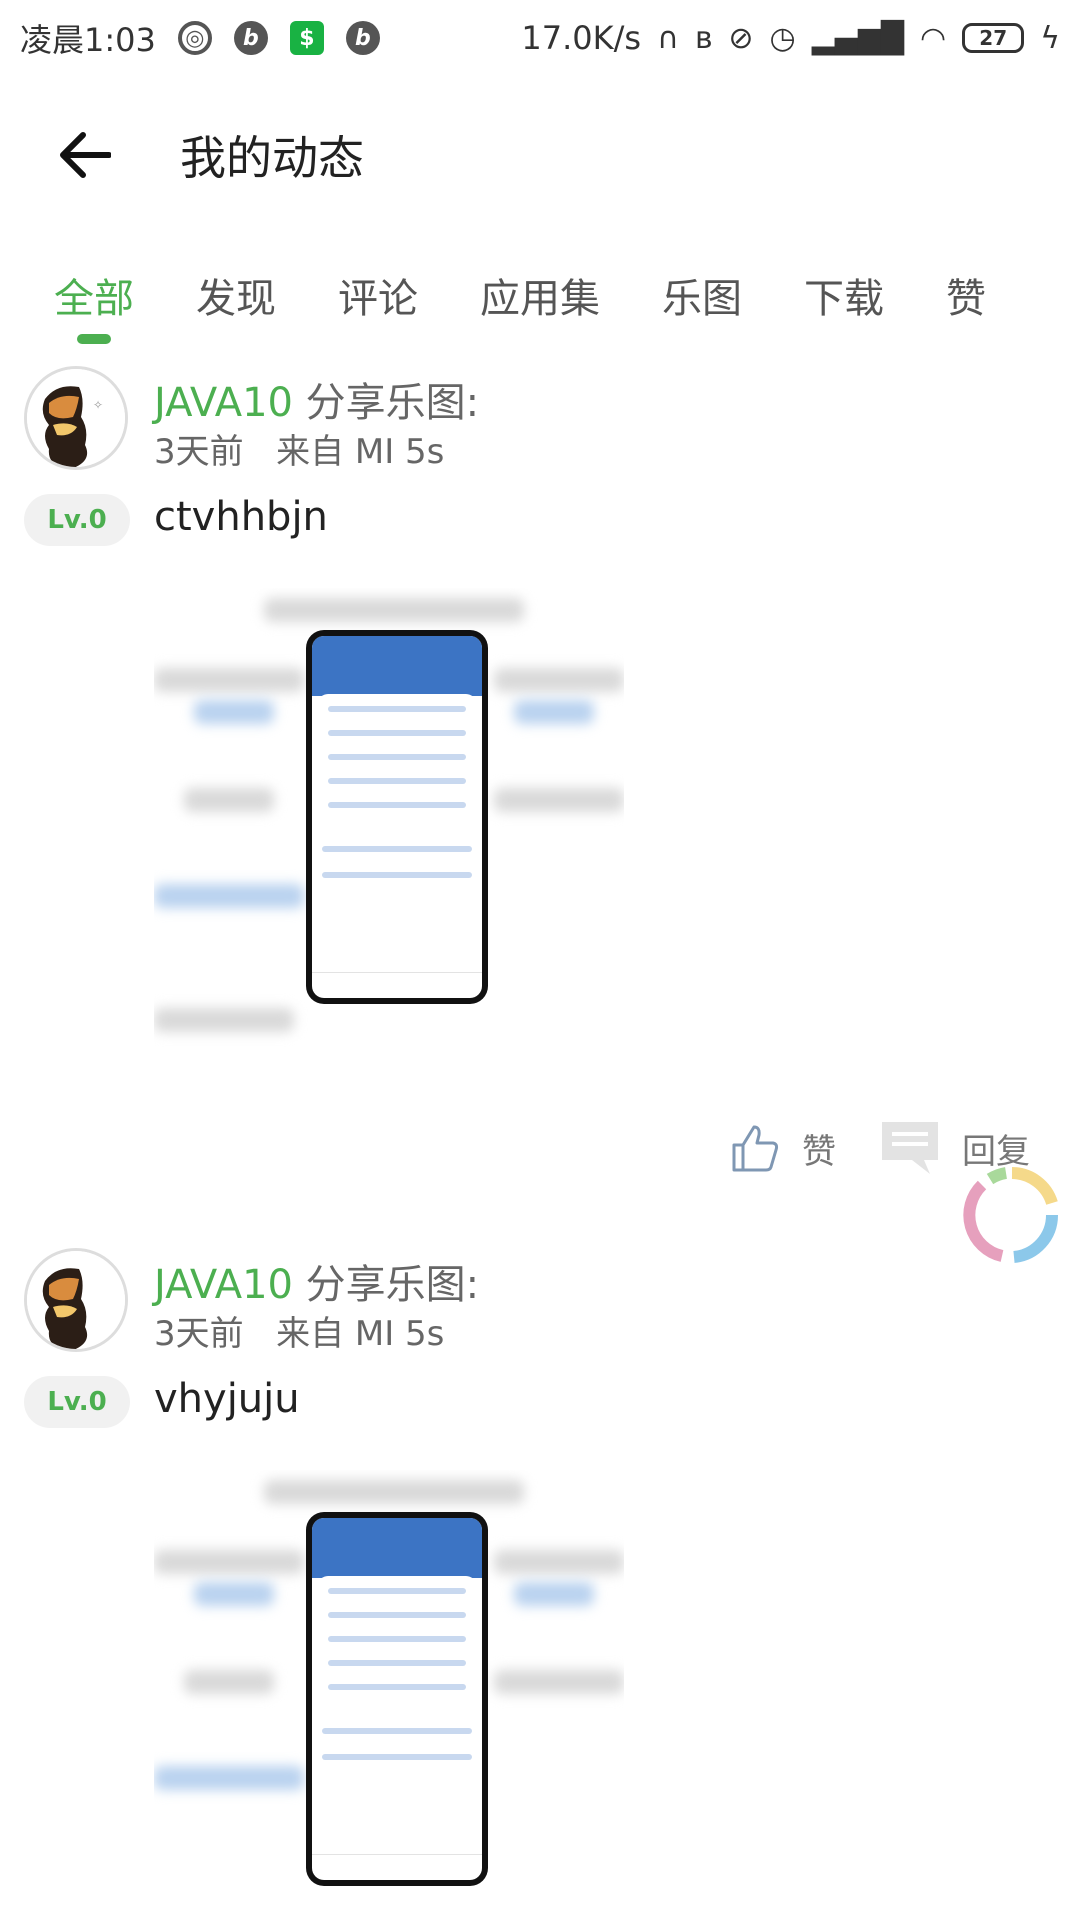 This screenshot has width=1080, height=1920. I want to click on comment-icon, so click(910, 1148).